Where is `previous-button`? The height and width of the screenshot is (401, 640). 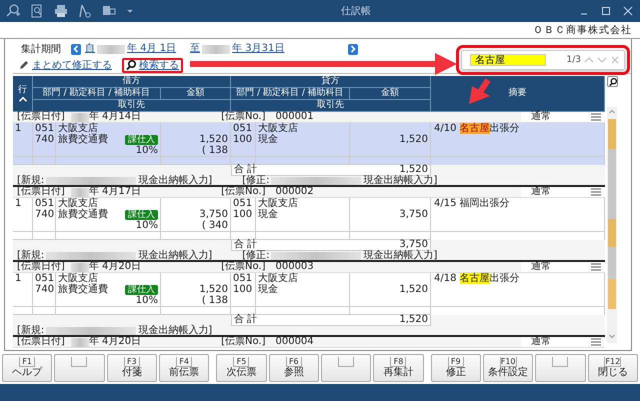
previous-button is located at coordinates (76, 49).